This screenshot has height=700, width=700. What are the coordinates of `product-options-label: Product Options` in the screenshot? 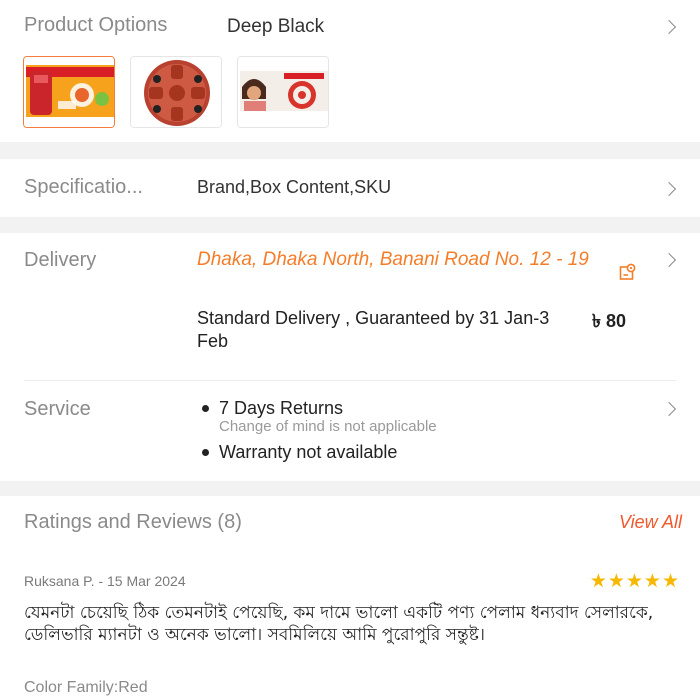 It's located at (96, 25).